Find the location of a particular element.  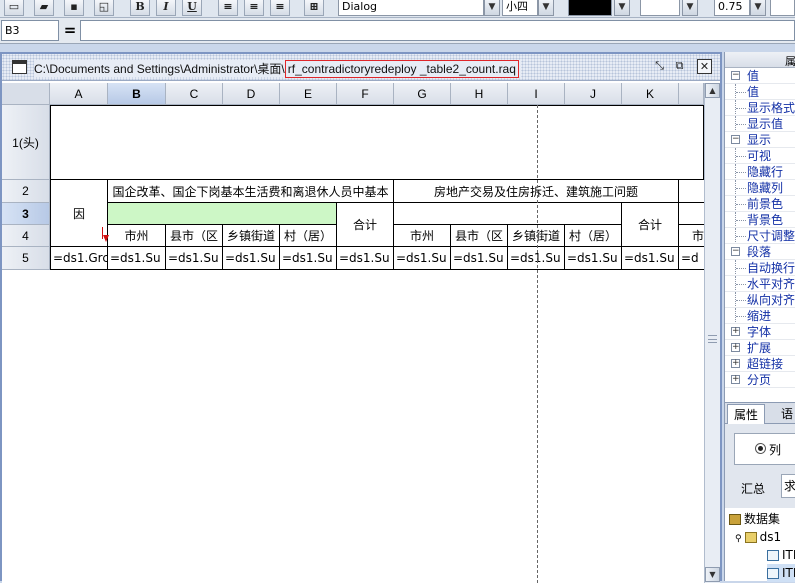

prop-item-foreground-color: 前景色 is located at coordinates (760, 204).